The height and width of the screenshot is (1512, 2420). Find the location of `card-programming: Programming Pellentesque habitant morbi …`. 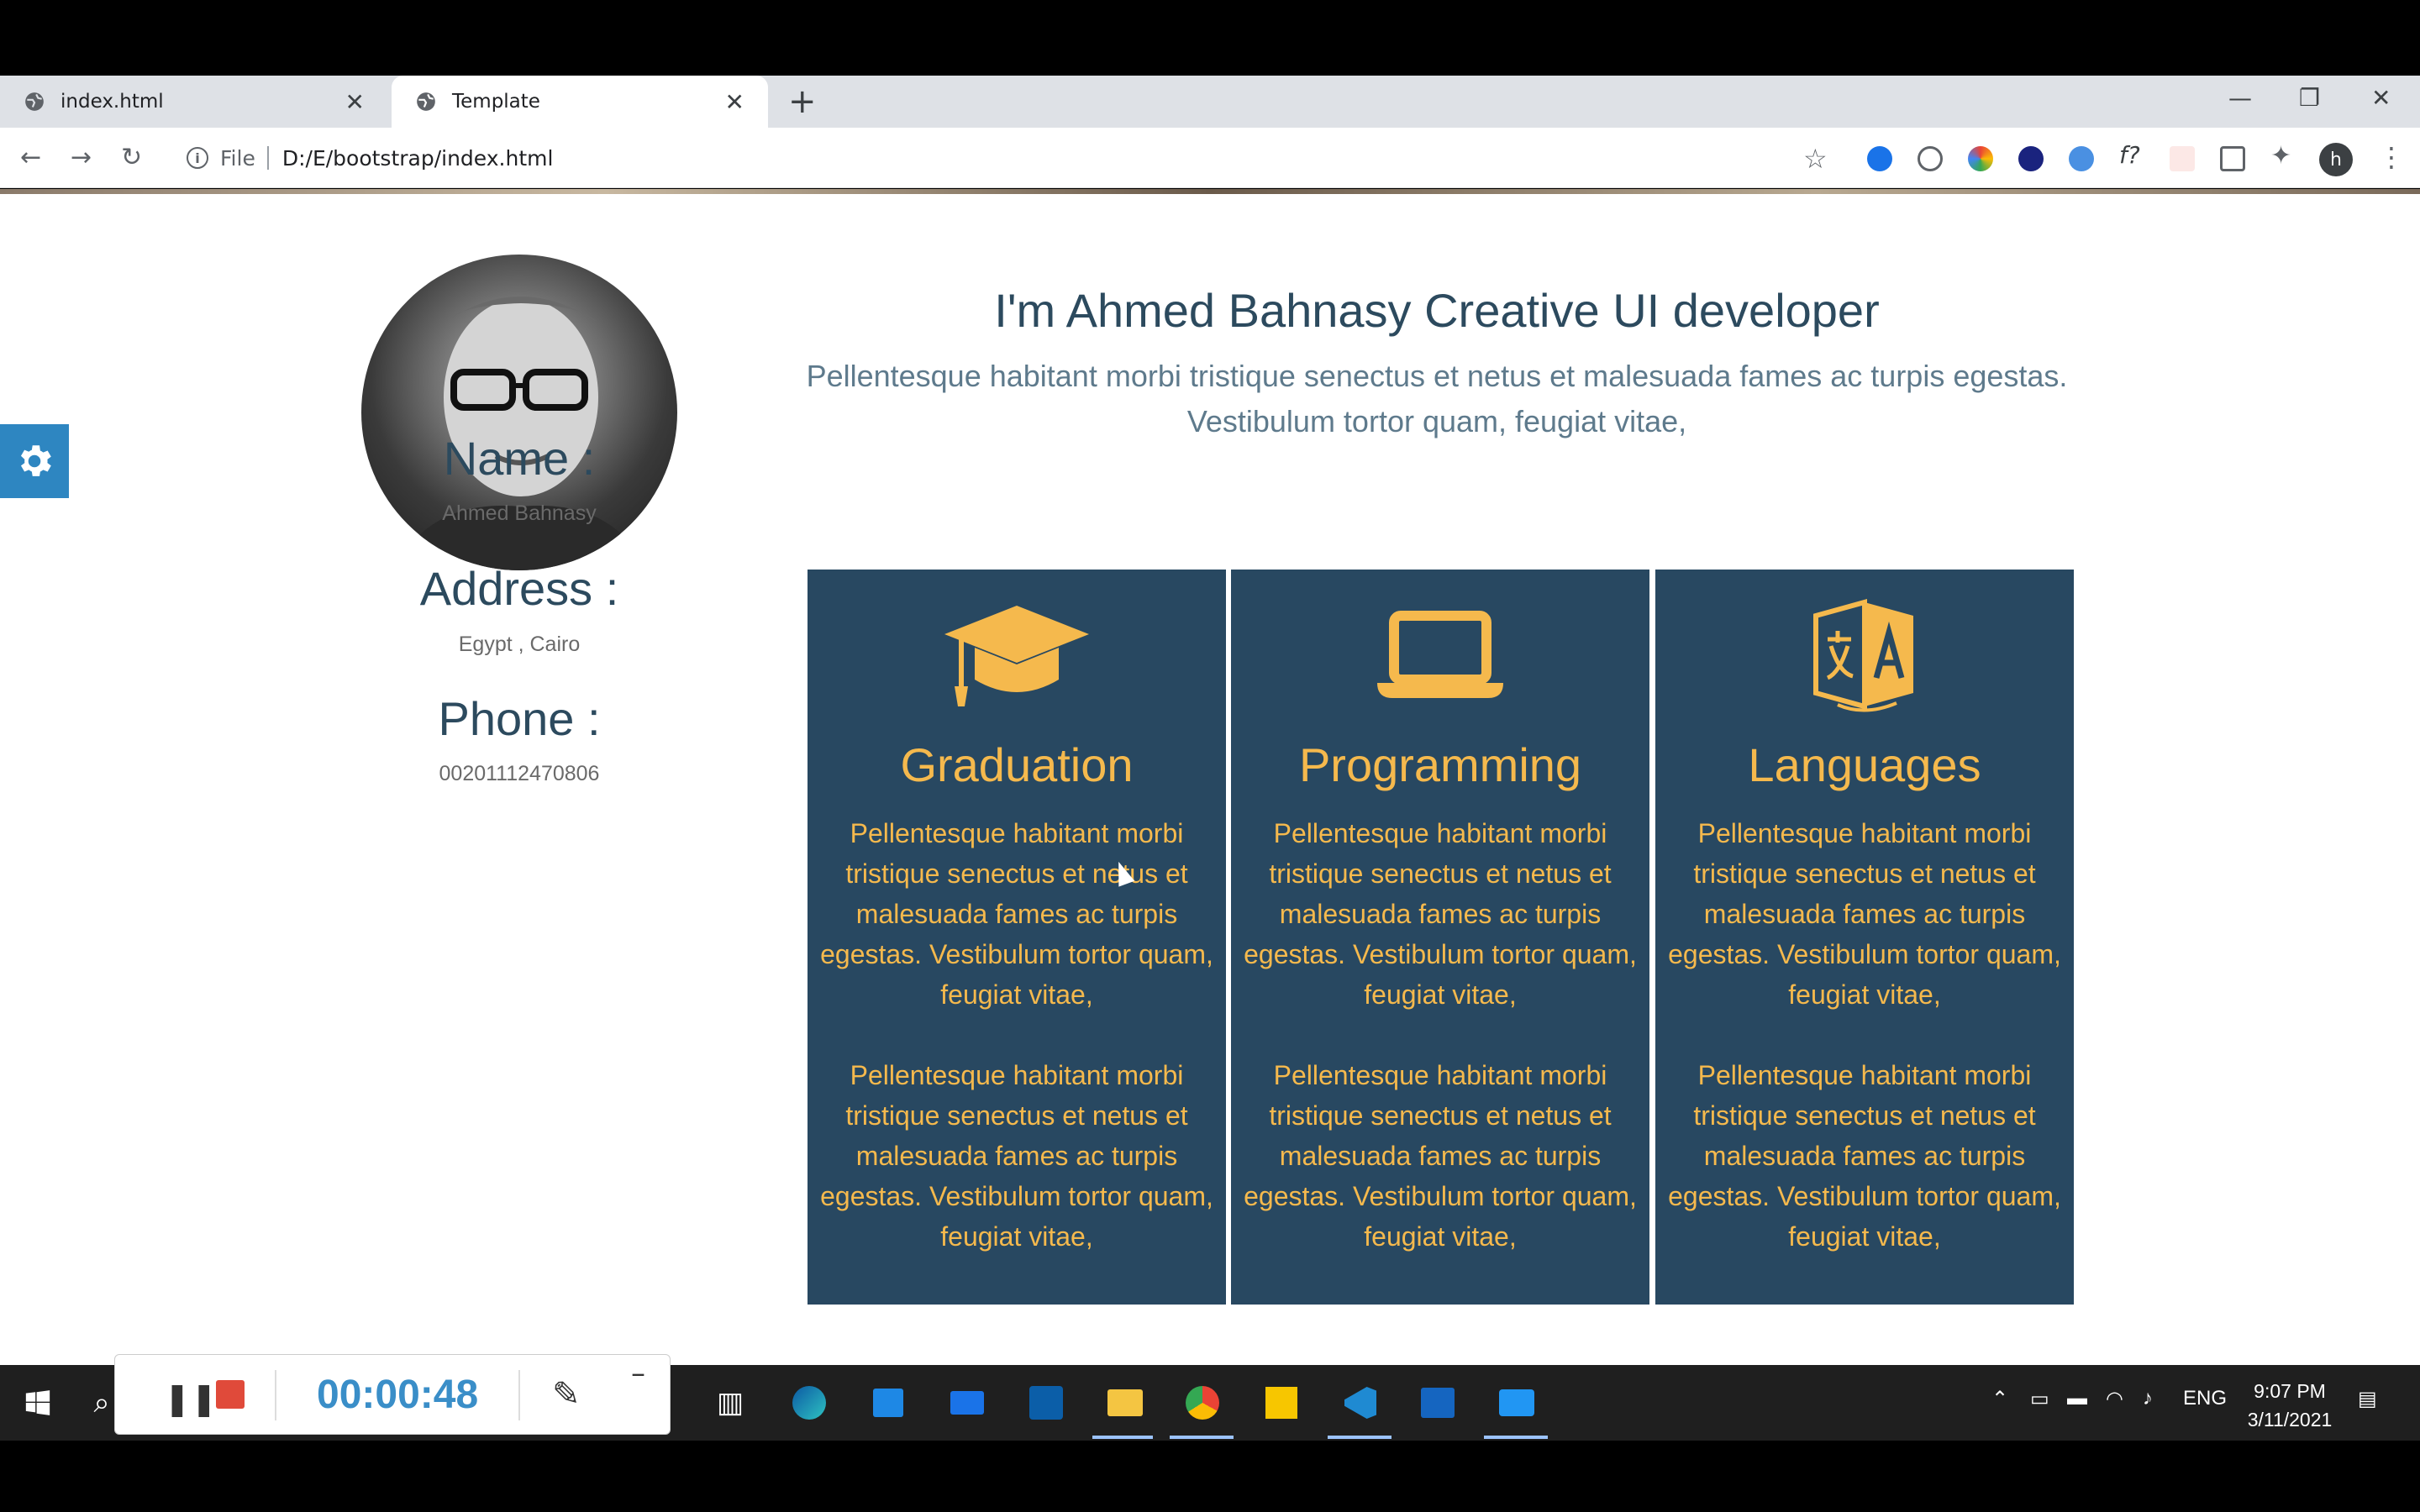

card-programming: Programming Pellentesque habitant morbi … is located at coordinates (1440, 937).